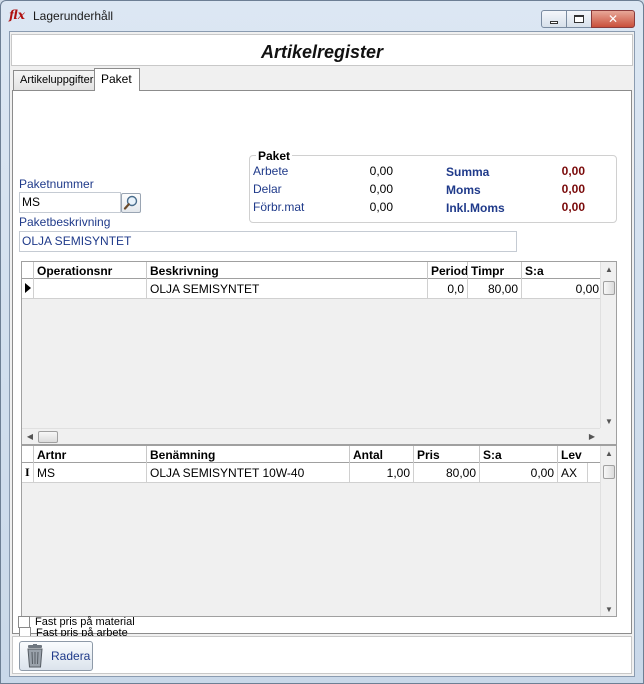 This screenshot has height=684, width=644. What do you see at coordinates (56, 184) in the screenshot?
I see `paketnummer-label: Paketnummer` at bounding box center [56, 184].